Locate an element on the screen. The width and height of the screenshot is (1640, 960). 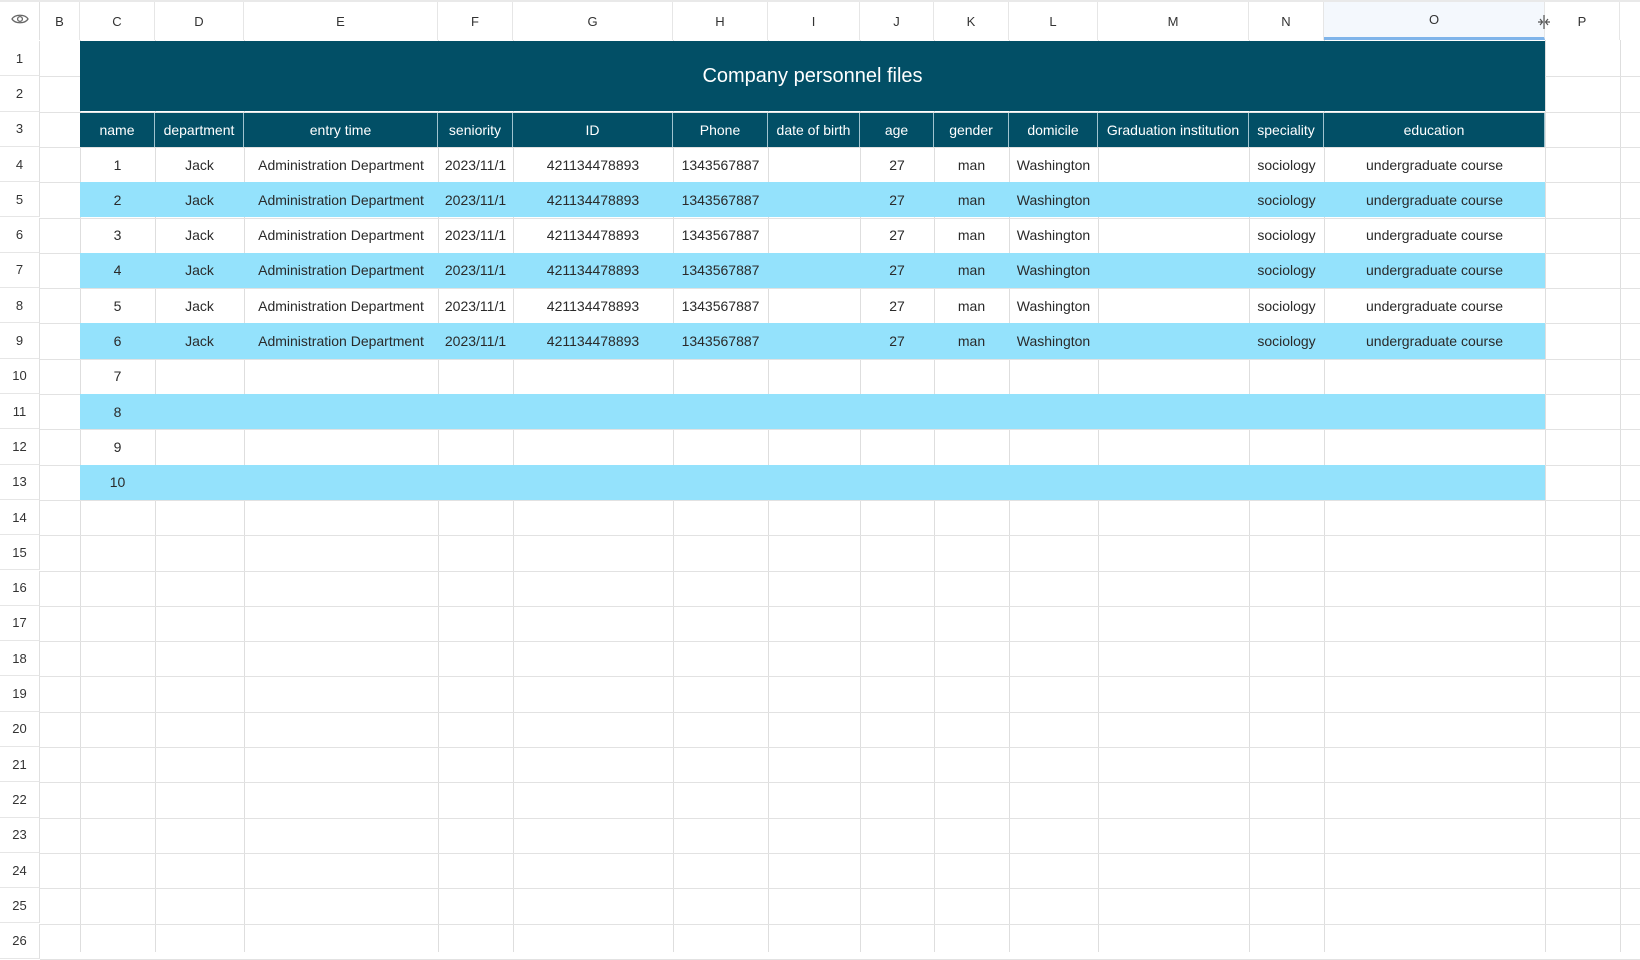
table-cell: 2 is located at coordinates (117, 199).